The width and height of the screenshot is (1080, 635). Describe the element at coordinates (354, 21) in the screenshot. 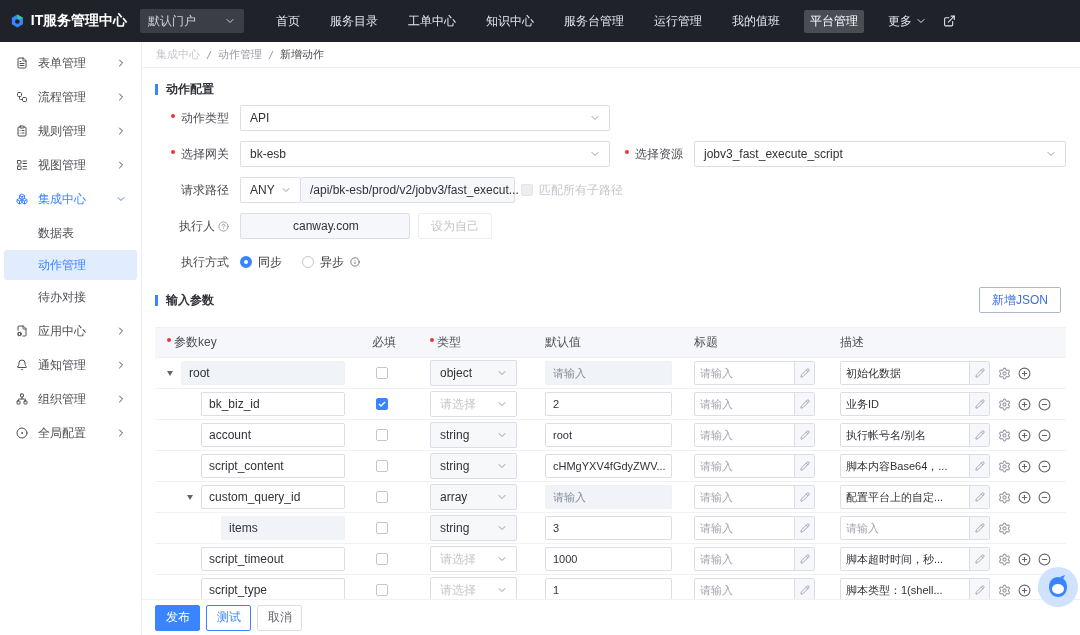

I see `nav-tab: 服务目录` at that location.